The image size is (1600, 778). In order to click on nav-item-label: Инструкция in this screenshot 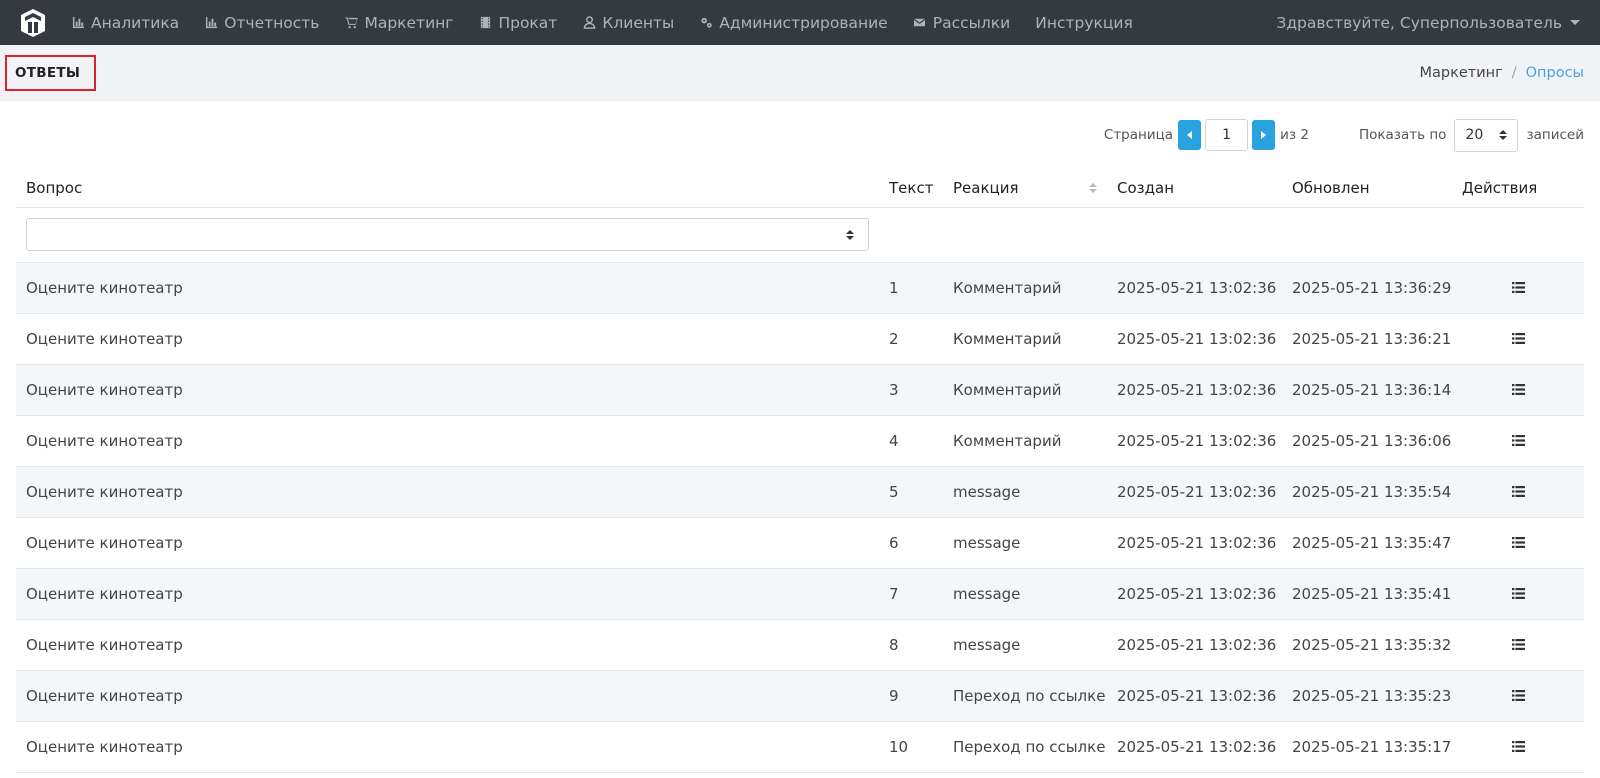, I will do `click(1084, 22)`.